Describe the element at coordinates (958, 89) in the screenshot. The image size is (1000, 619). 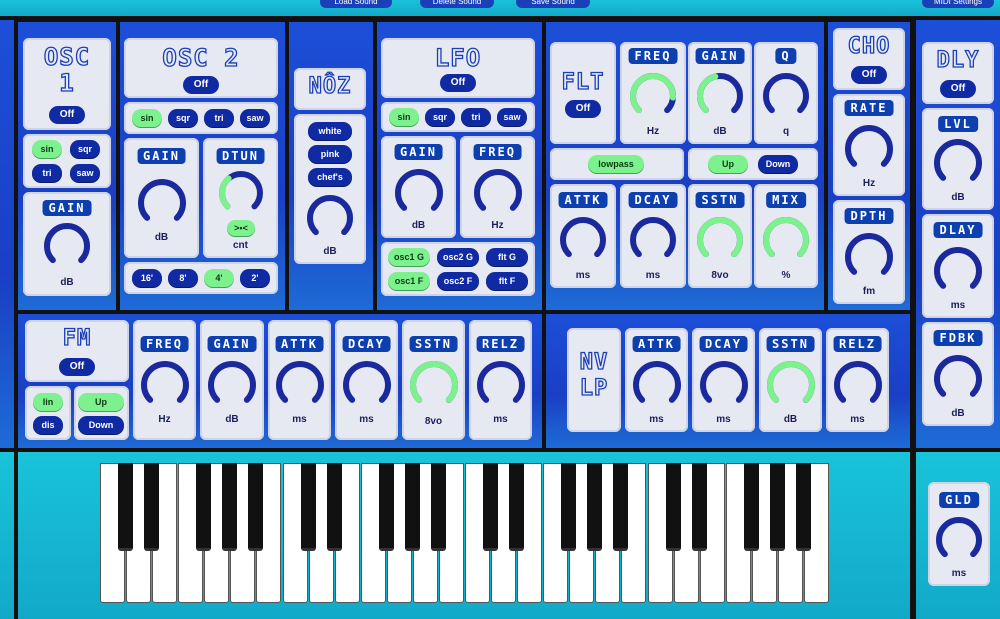
I see `delay-power-button: Off` at that location.